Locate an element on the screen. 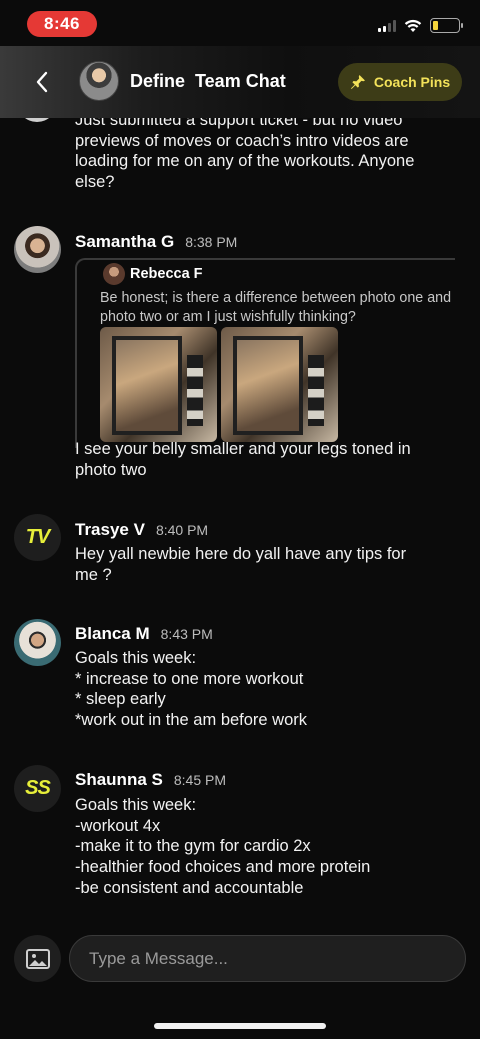 This screenshot has width=480, height=1039. chevron-left-icon is located at coordinates (42, 82).